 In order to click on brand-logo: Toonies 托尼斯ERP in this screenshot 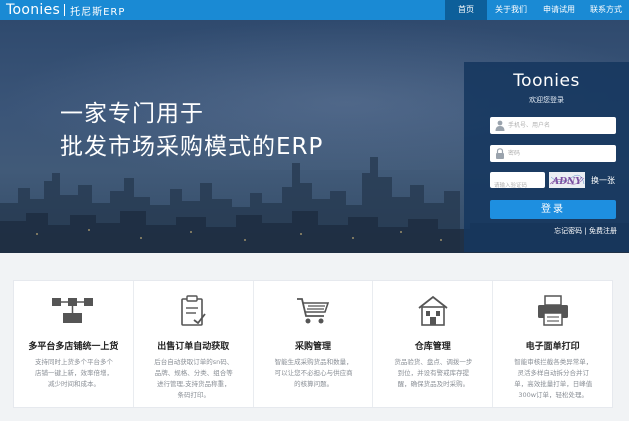, I will do `click(65, 10)`.